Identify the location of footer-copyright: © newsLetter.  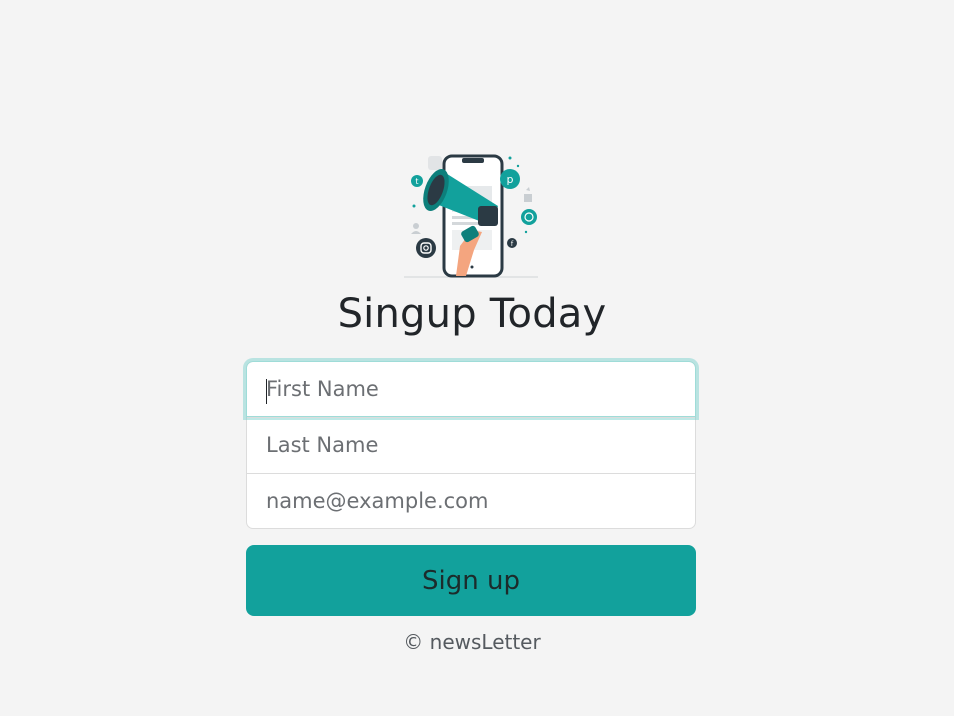
(472, 642).